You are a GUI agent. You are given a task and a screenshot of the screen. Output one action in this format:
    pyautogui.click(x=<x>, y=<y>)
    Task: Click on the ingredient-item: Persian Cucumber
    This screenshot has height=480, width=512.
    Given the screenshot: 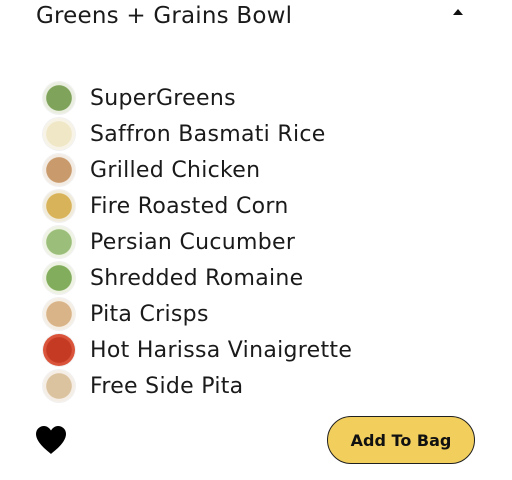 What is the action you would take?
    pyautogui.click(x=197, y=242)
    